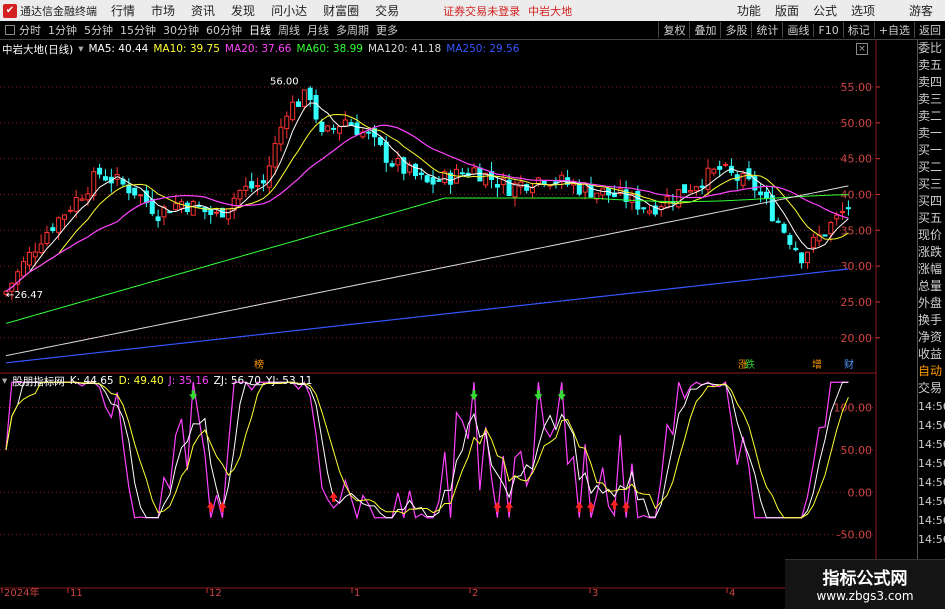  Describe the element at coordinates (4, 381) in the screenshot. I see `sub-toggle-icon: ▾` at that location.